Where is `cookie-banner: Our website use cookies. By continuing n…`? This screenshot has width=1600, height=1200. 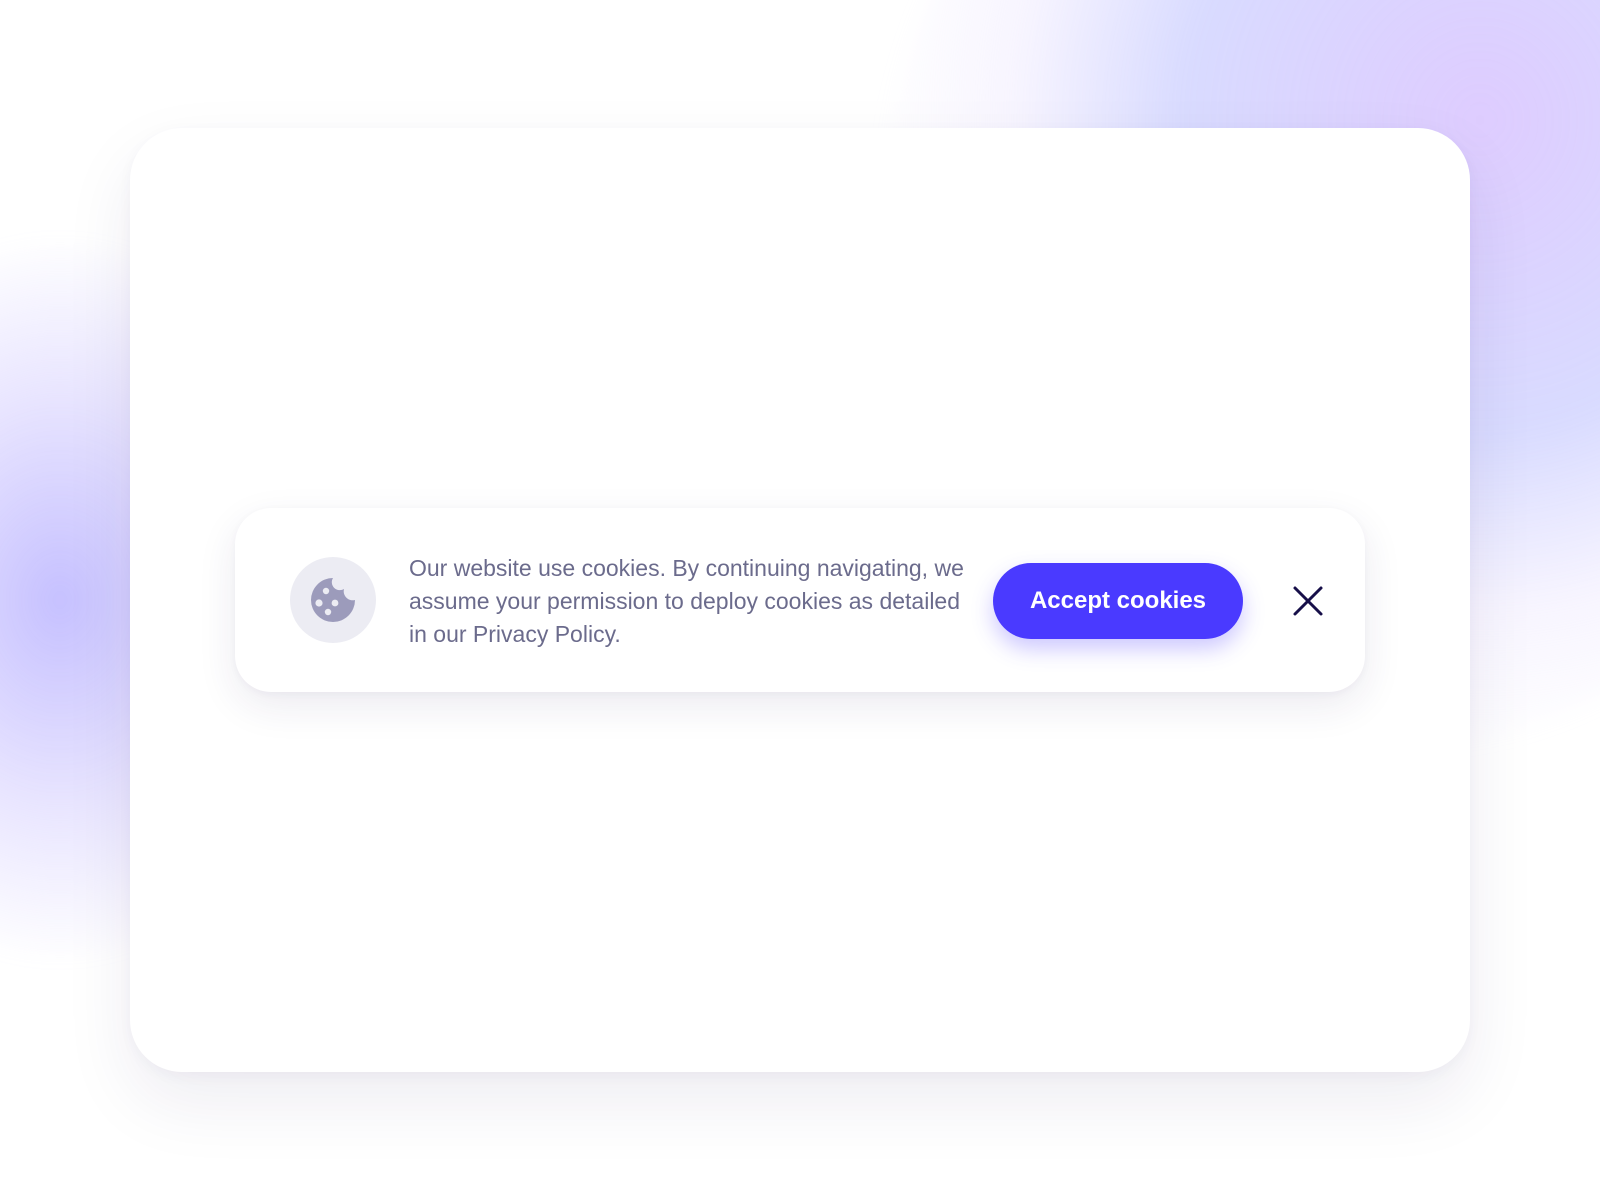
cookie-banner: Our website use cookies. By continuing n… is located at coordinates (800, 600).